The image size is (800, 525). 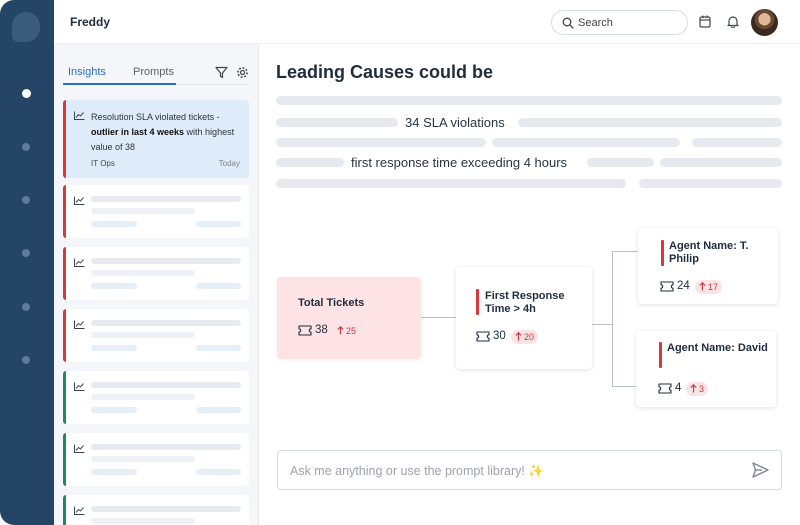 What do you see at coordinates (760, 470) in the screenshot?
I see `send-icon` at bounding box center [760, 470].